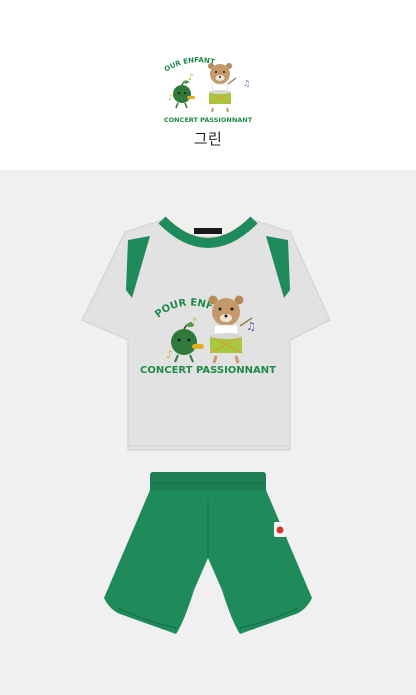 The width and height of the screenshot is (416, 695). What do you see at coordinates (208, 370) in the screenshot?
I see `tshirt-print-bottom-text: CONCERT PASSIONNANT` at bounding box center [208, 370].